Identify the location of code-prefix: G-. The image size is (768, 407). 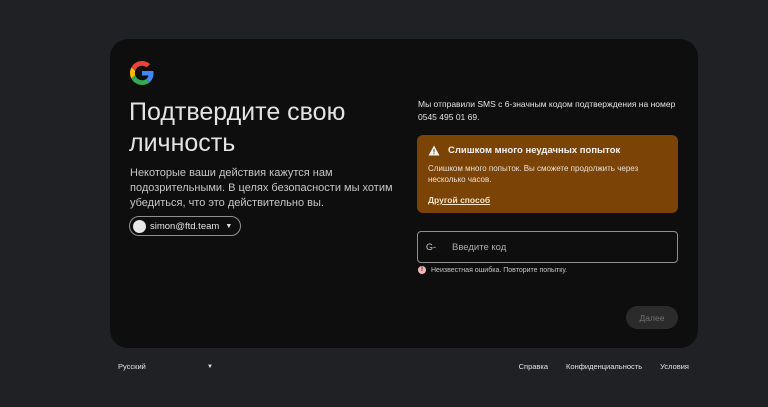
(431, 247).